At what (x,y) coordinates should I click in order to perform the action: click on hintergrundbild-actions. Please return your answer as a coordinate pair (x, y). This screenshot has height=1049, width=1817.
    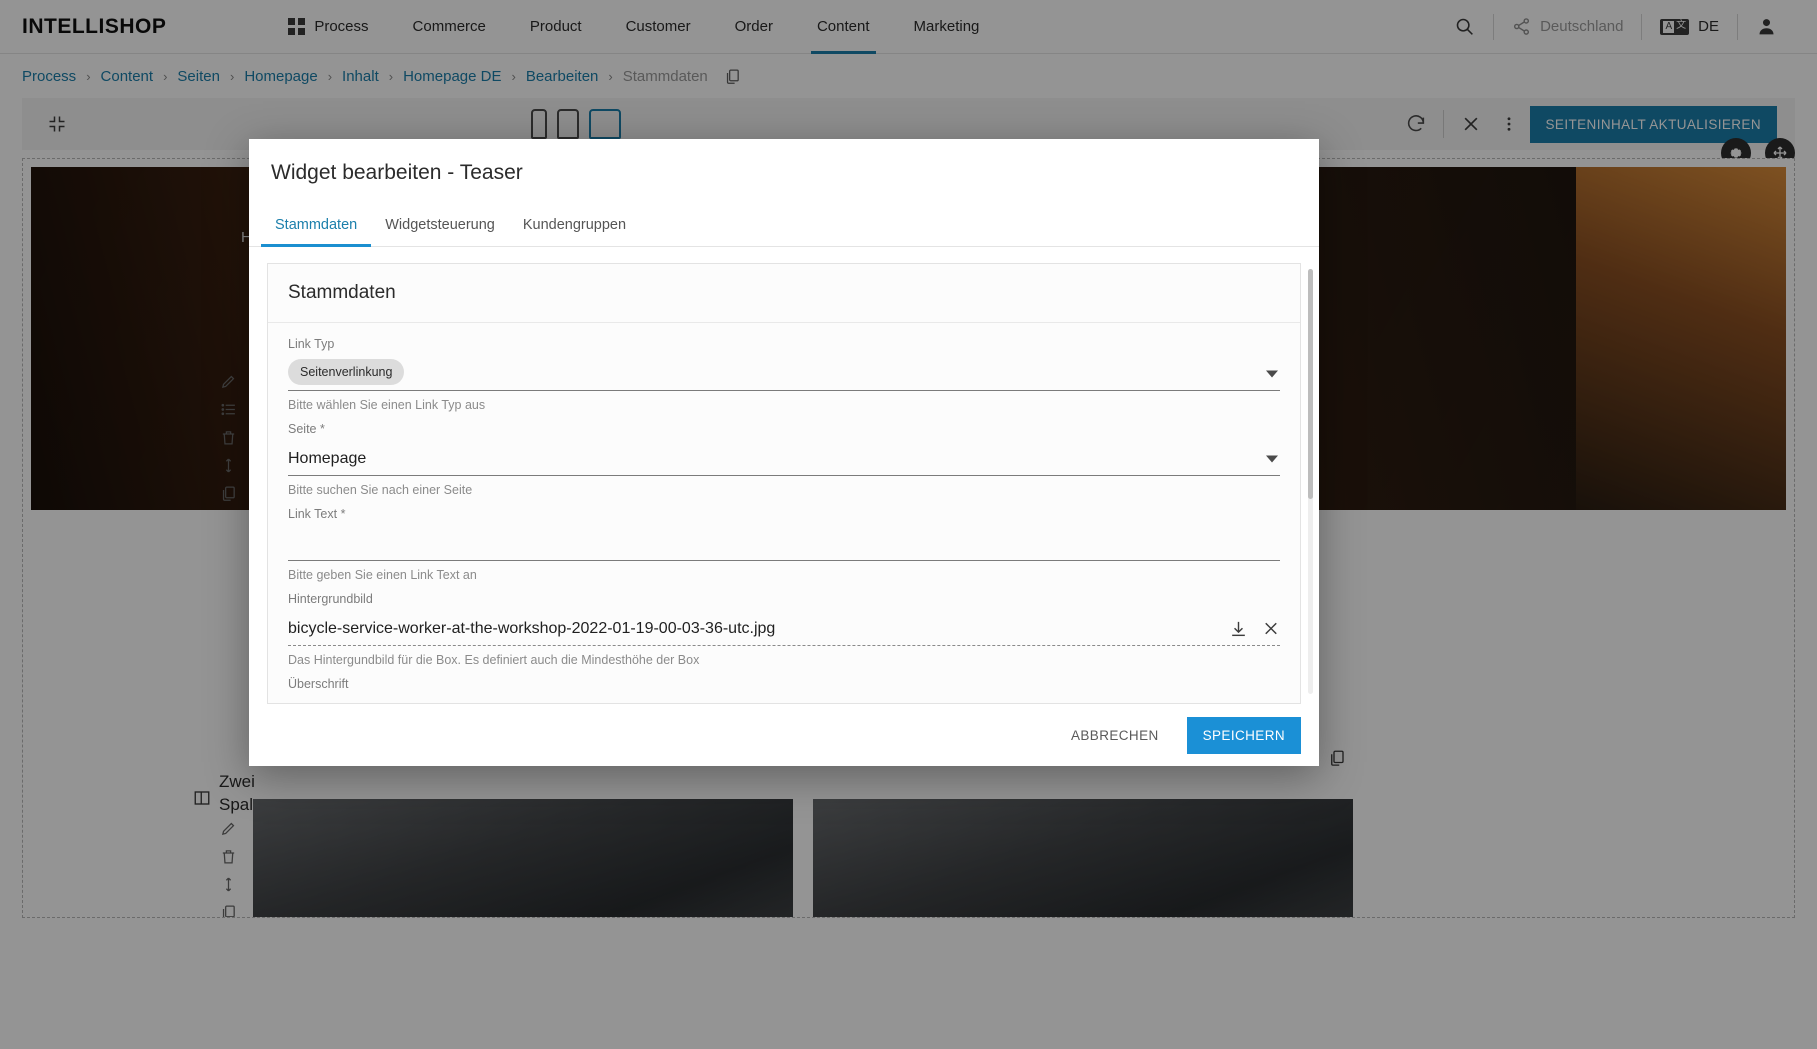
    Looking at the image, I should click on (1254, 628).